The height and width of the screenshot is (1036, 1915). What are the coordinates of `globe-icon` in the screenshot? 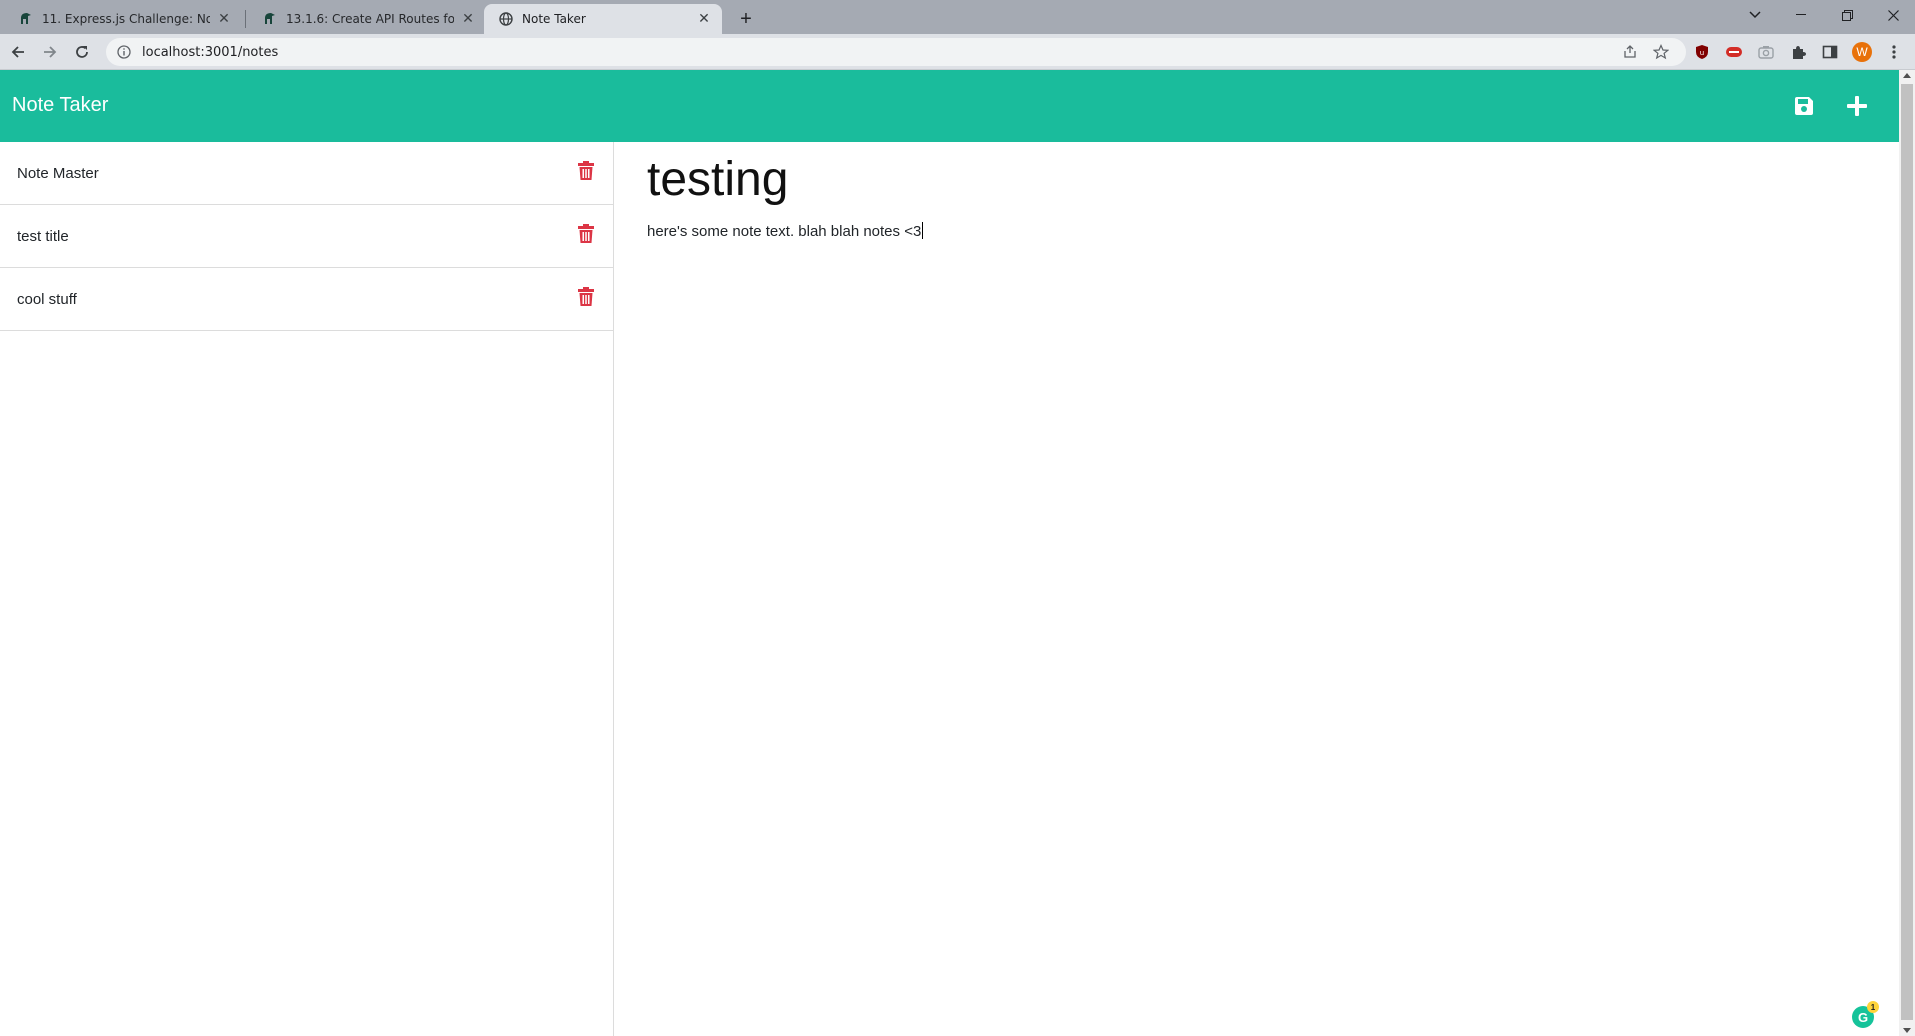 It's located at (506, 19).